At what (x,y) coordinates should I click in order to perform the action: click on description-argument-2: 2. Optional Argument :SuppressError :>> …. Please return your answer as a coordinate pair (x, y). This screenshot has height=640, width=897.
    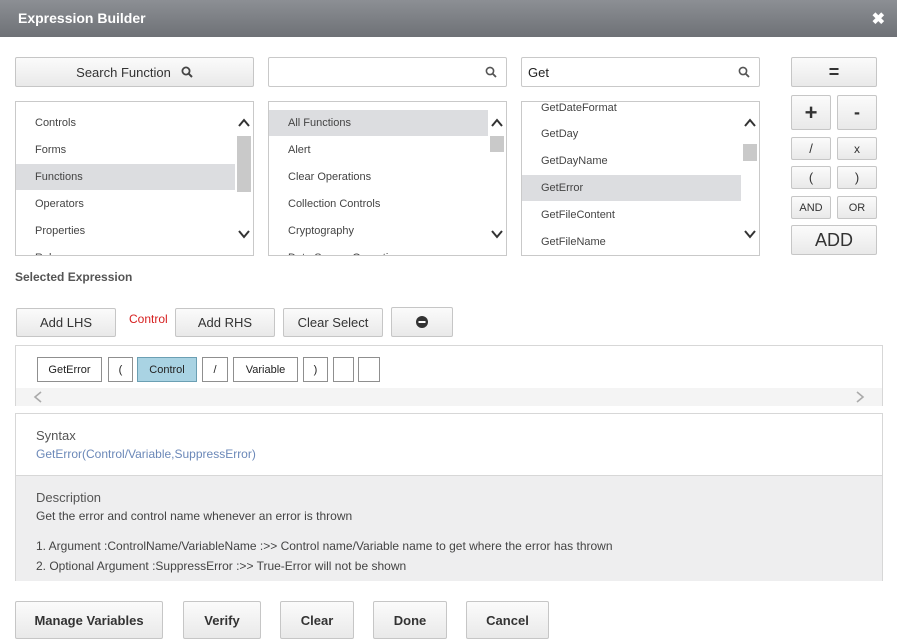
    Looking at the image, I should click on (221, 566).